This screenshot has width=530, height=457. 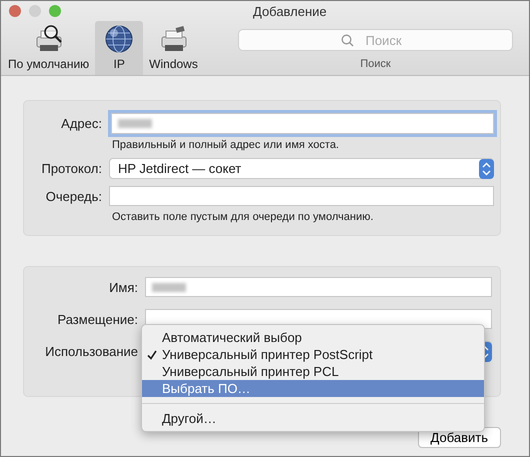 What do you see at coordinates (375, 40) in the screenshot?
I see `search-field: Поиск` at bounding box center [375, 40].